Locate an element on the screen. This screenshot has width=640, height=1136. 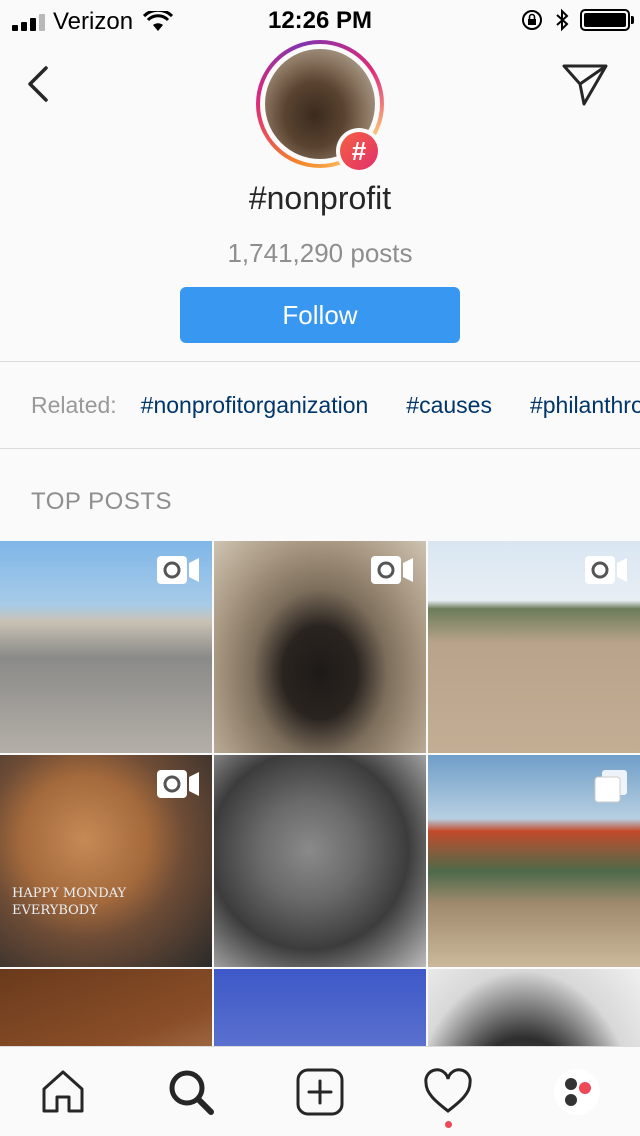
post-thumbnail: HAPPY MONDAY EVERYBODY is located at coordinates (106, 861).